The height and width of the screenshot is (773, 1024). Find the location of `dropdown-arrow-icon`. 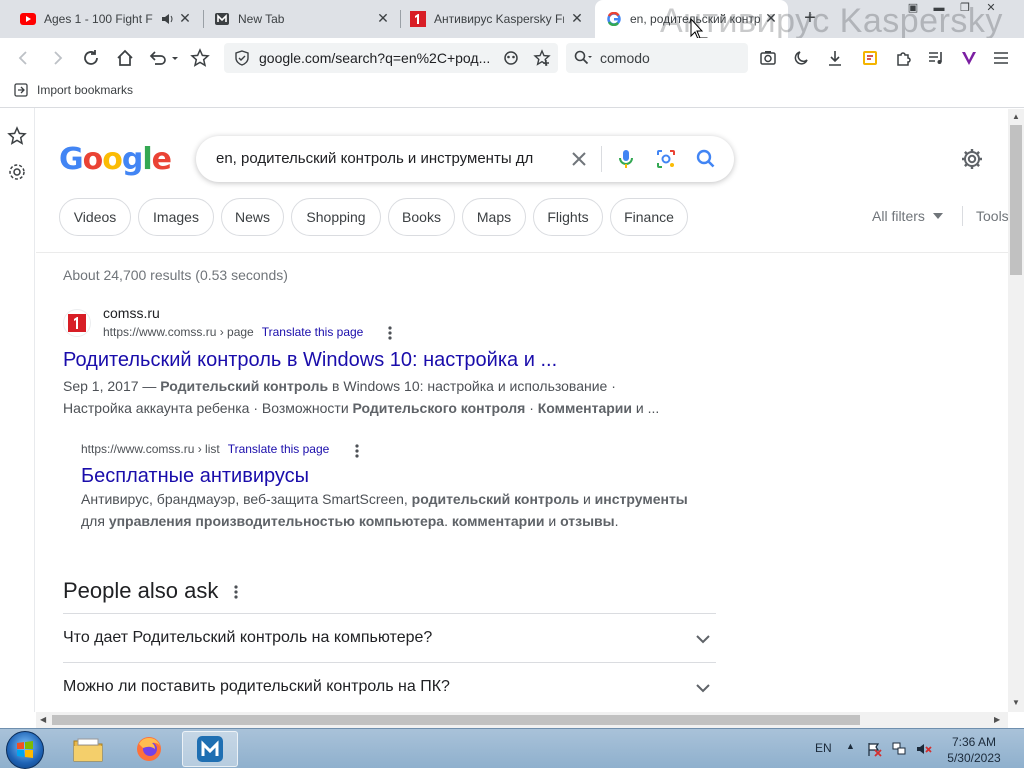

dropdown-arrow-icon is located at coordinates (937, 216).